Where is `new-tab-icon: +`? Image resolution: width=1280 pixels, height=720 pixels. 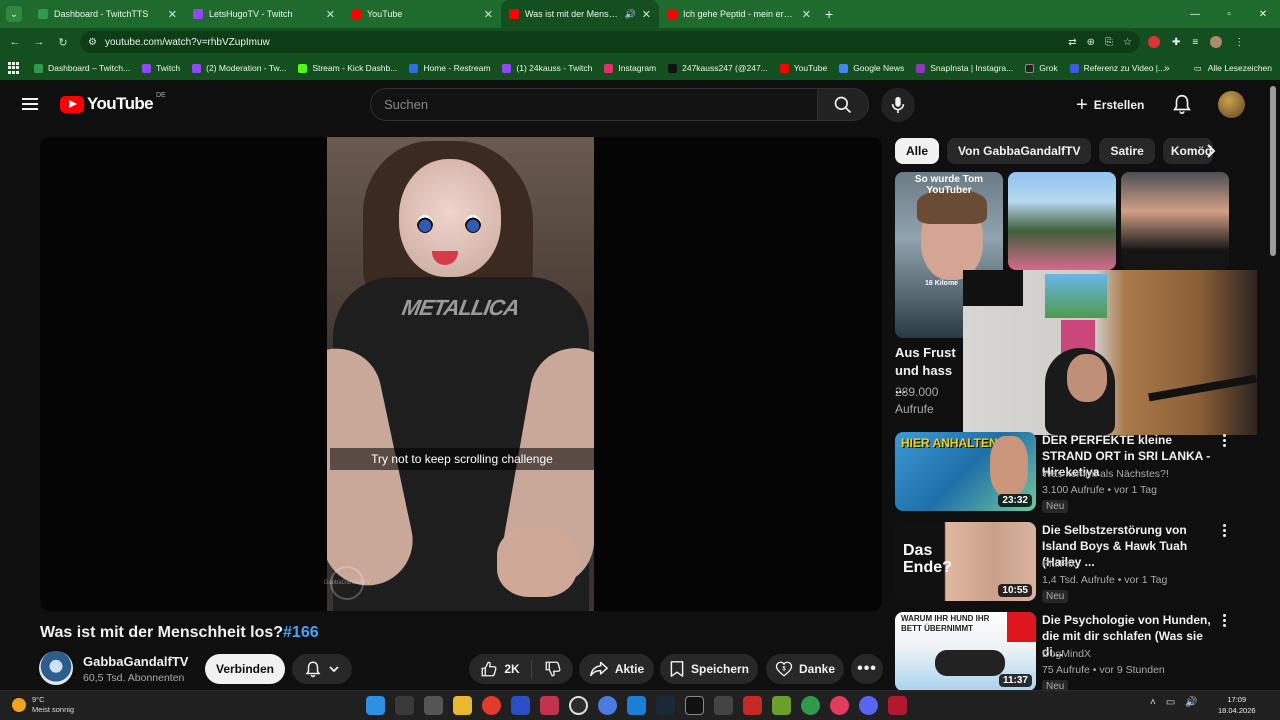
new-tab-icon: + is located at coordinates (829, 14).